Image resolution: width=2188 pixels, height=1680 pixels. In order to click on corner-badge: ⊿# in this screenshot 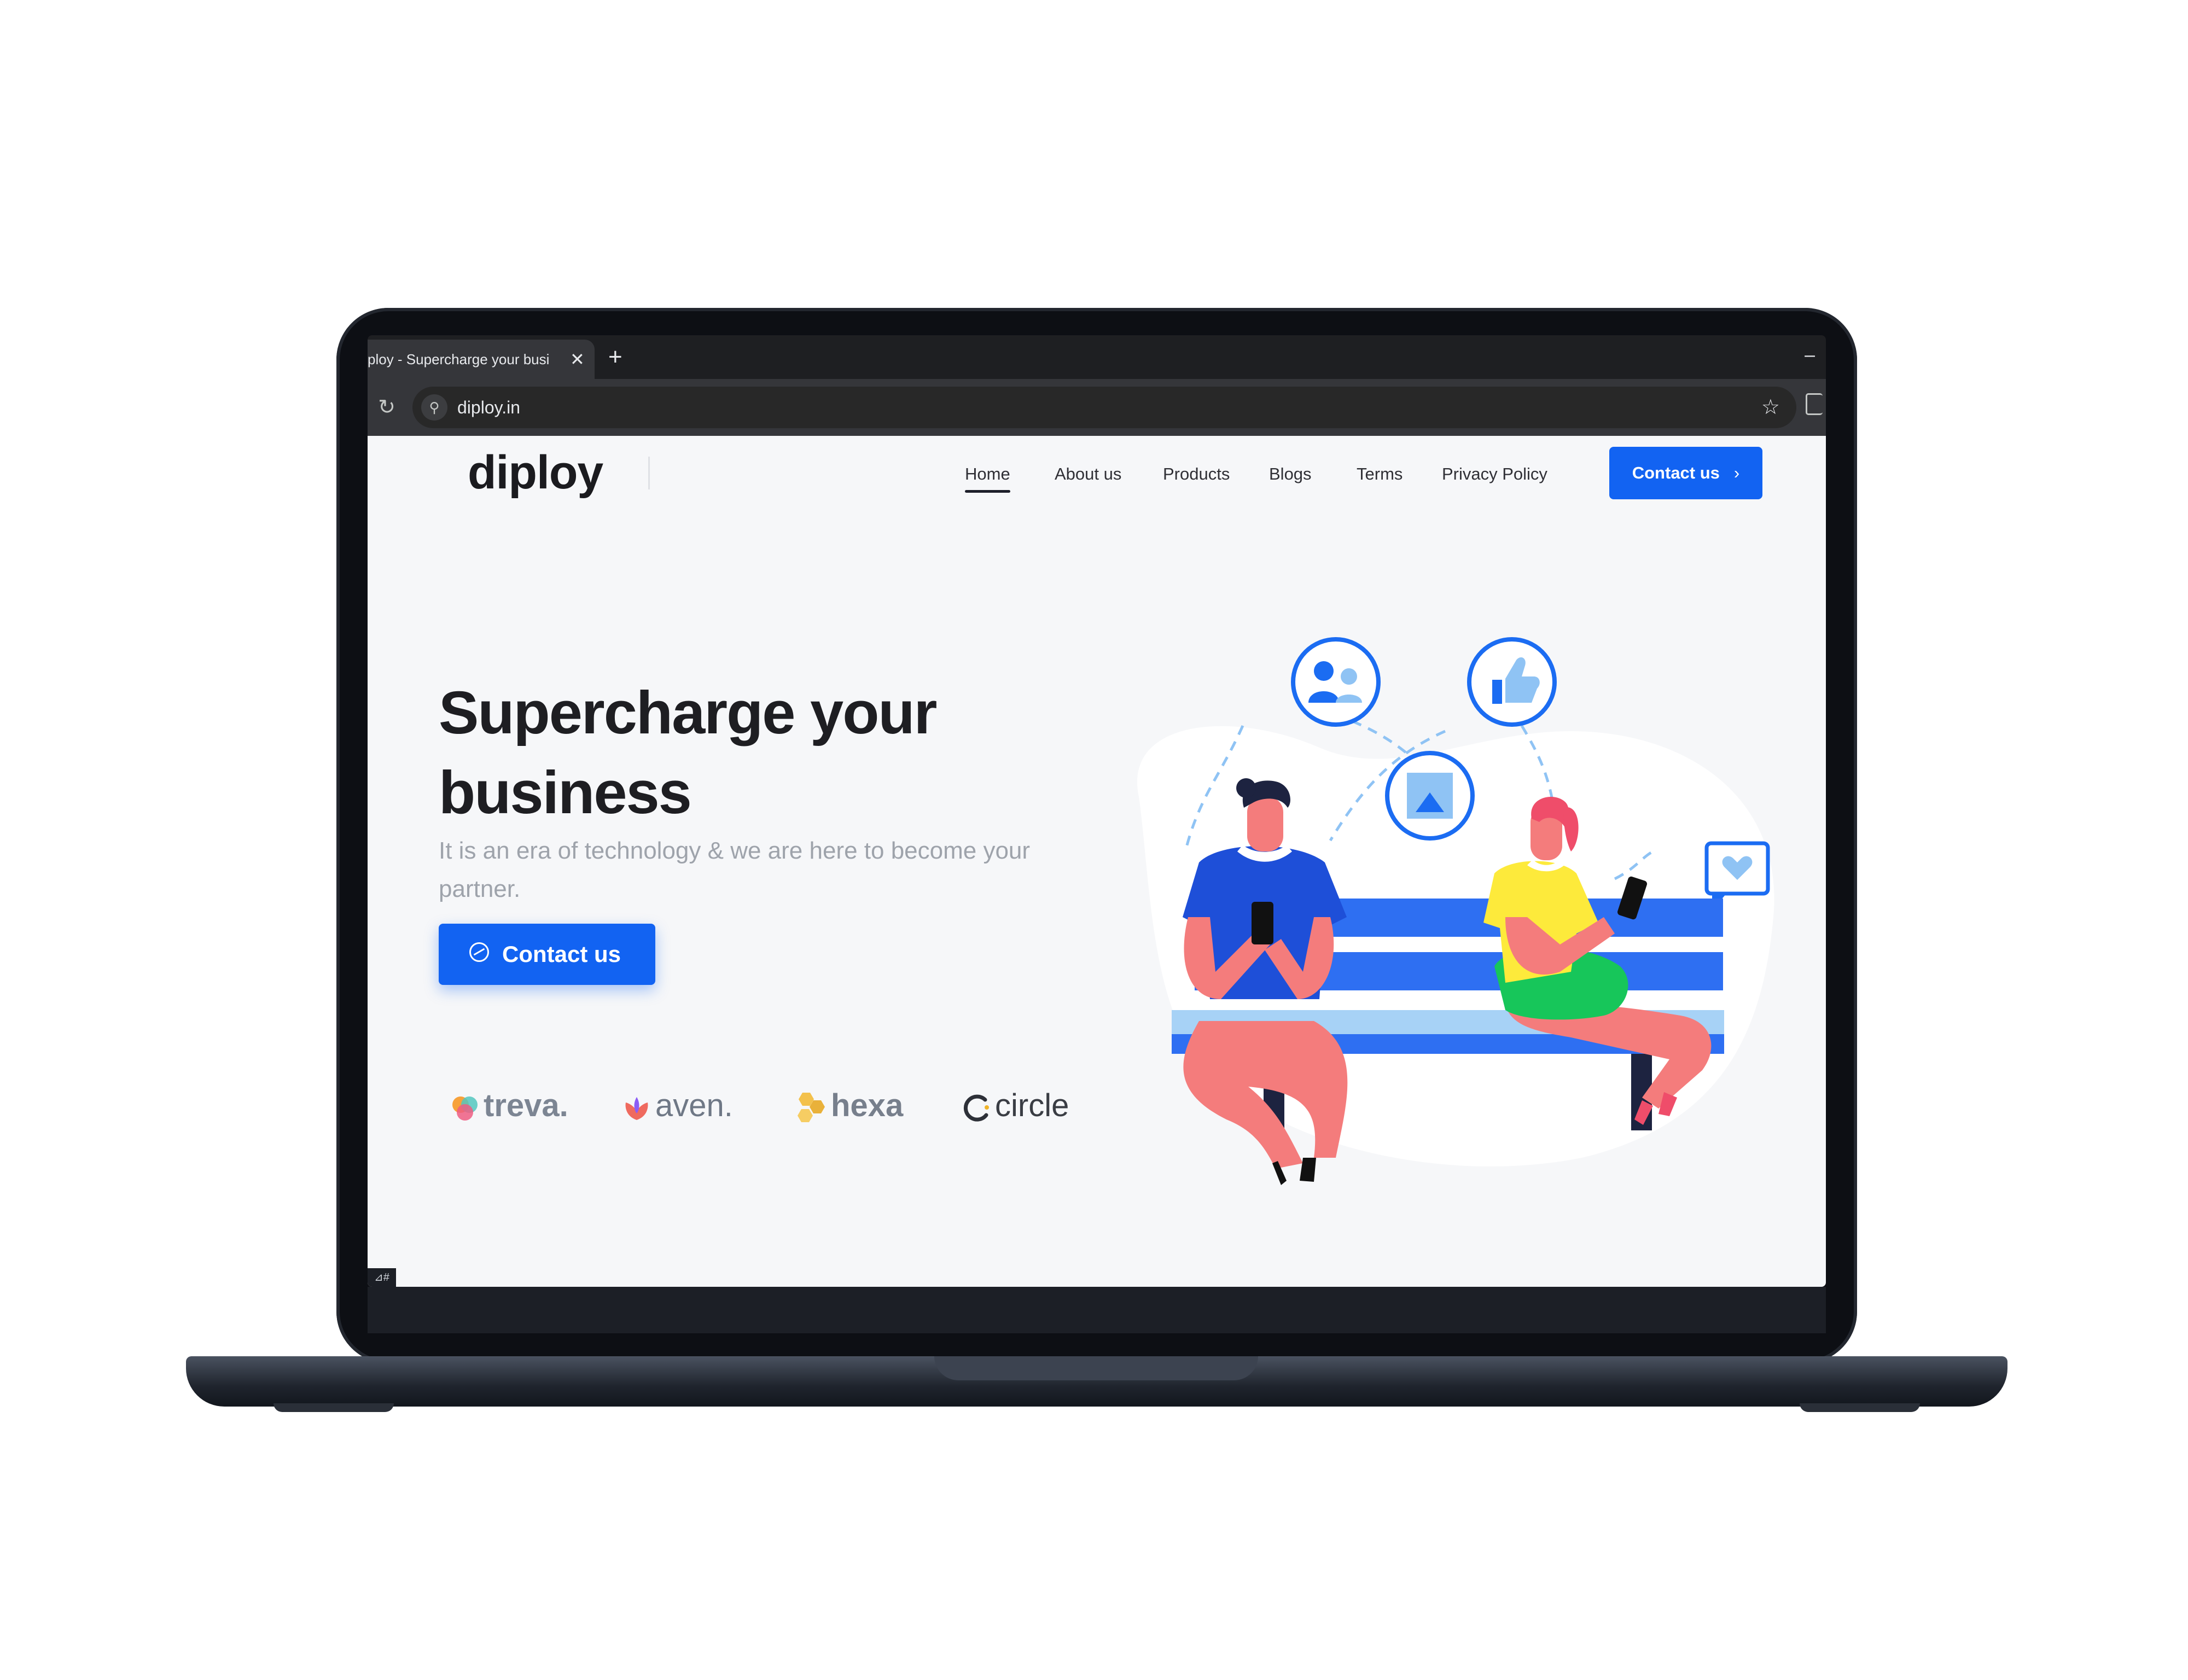, I will do `click(382, 1277)`.